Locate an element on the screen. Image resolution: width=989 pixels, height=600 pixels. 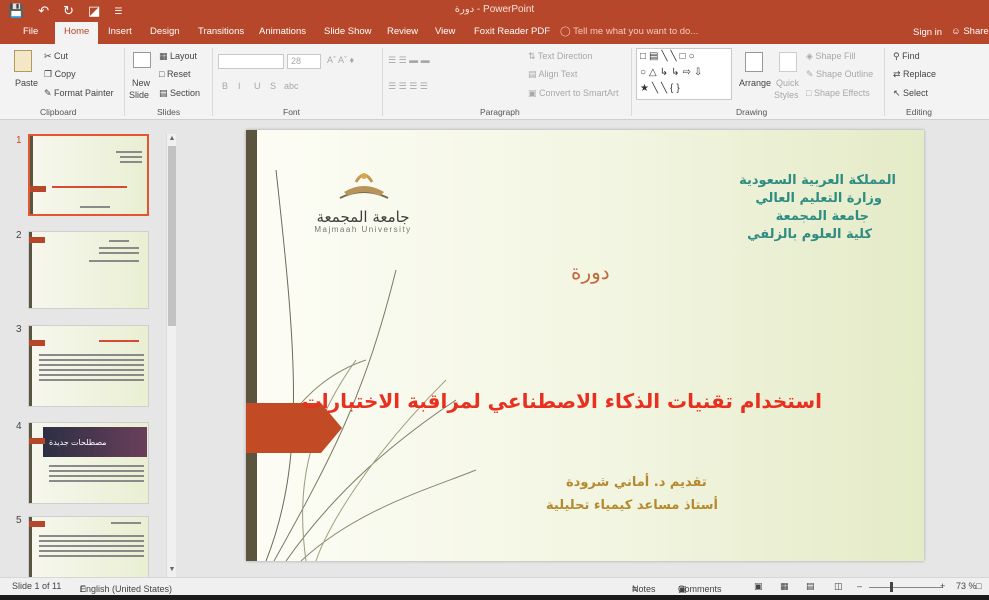
window-title: دورة - PowerPoint is located at coordinates (494, 9).